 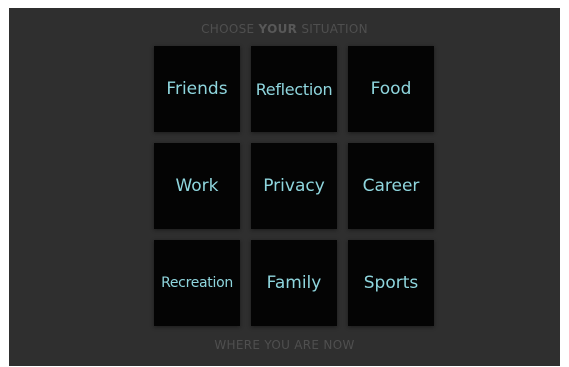 I want to click on situation-tile-reflection: Reflection, so click(x=294, y=89).